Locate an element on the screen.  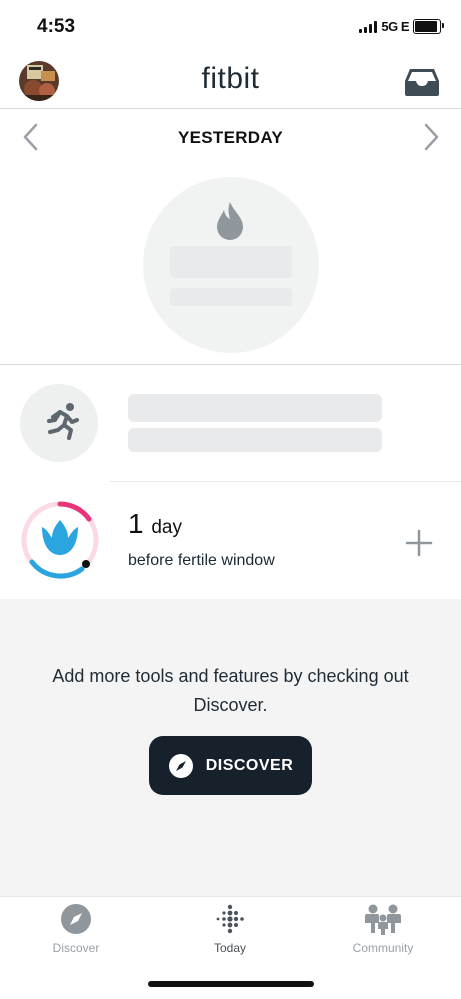
add-plus-icon is located at coordinates (419, 543).